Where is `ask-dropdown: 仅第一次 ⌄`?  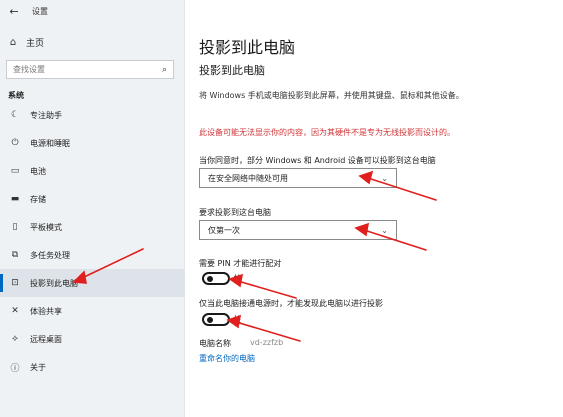
ask-dropdown: 仅第一次 ⌄ is located at coordinates (298, 230).